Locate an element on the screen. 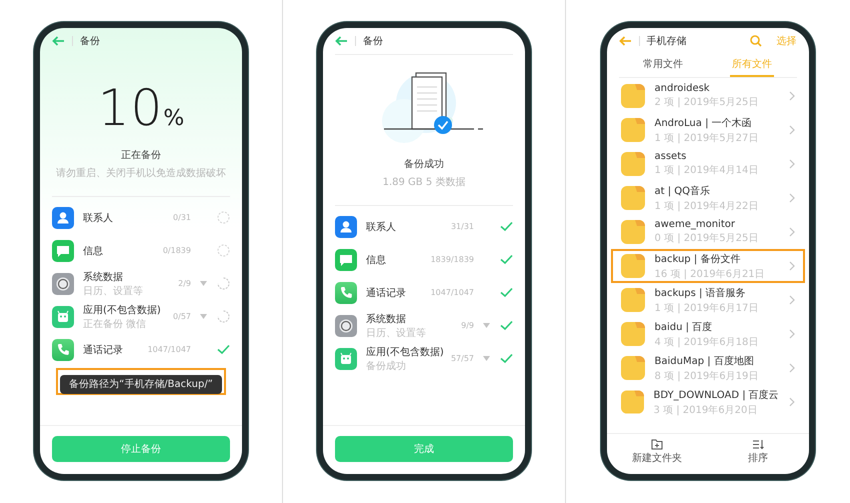  highlighted-folder-row: backup | 备份文件 16 项 | 2019年6月21日 is located at coordinates (707, 266).